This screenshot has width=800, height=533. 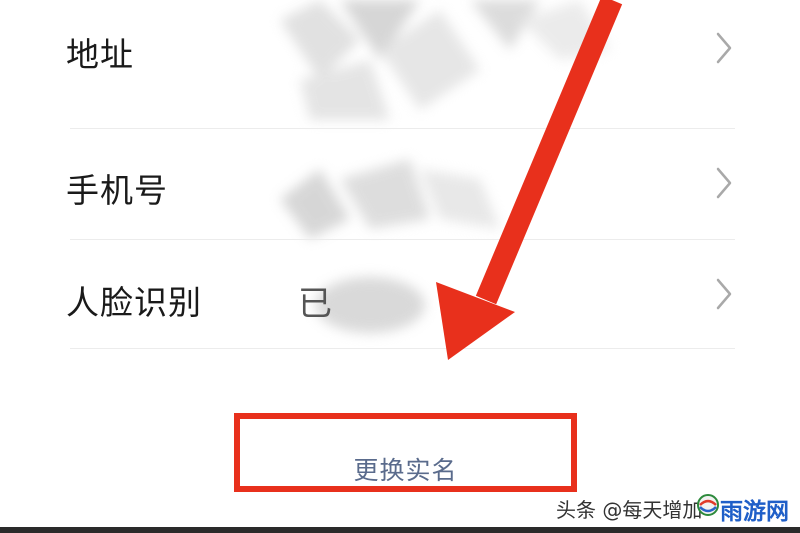 What do you see at coordinates (405, 470) in the screenshot?
I see `change-real-name-label: 更换实名` at bounding box center [405, 470].